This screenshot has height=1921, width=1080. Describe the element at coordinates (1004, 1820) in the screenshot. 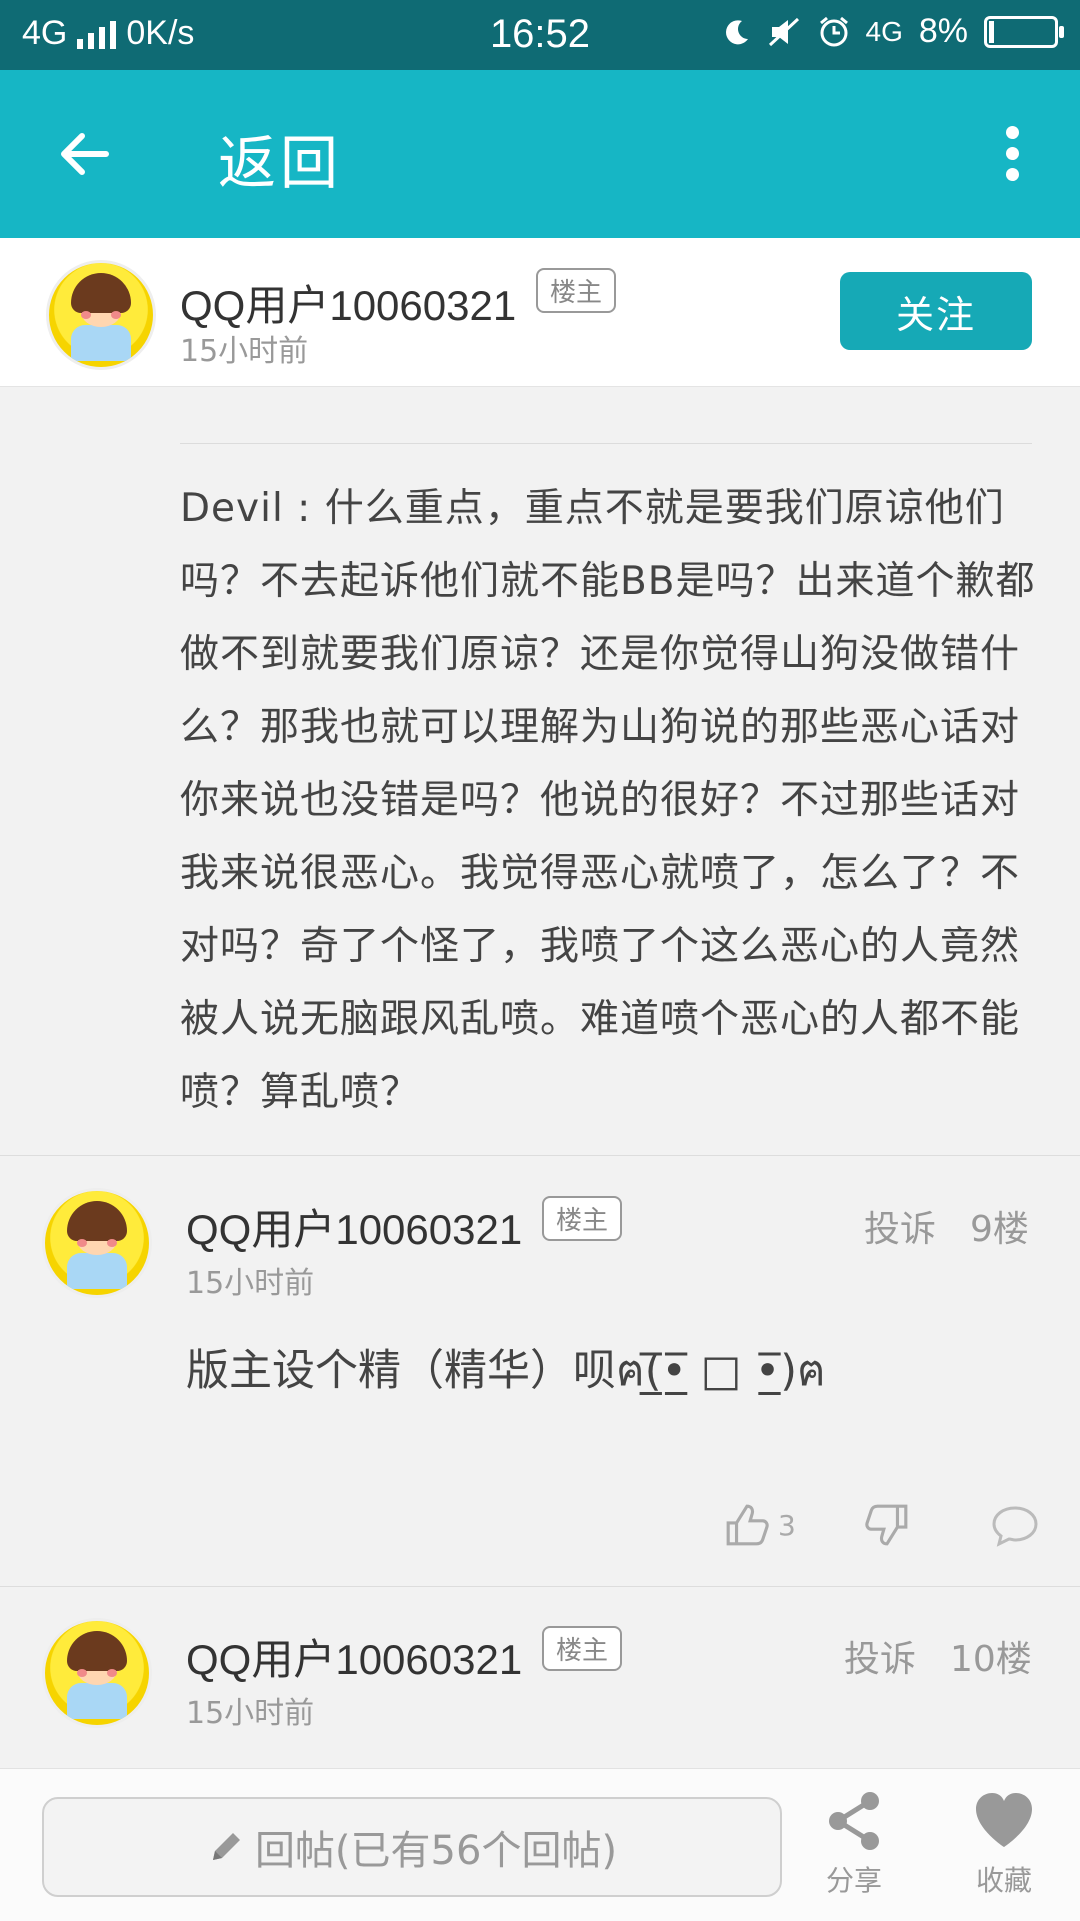

I see `heart-icon` at that location.